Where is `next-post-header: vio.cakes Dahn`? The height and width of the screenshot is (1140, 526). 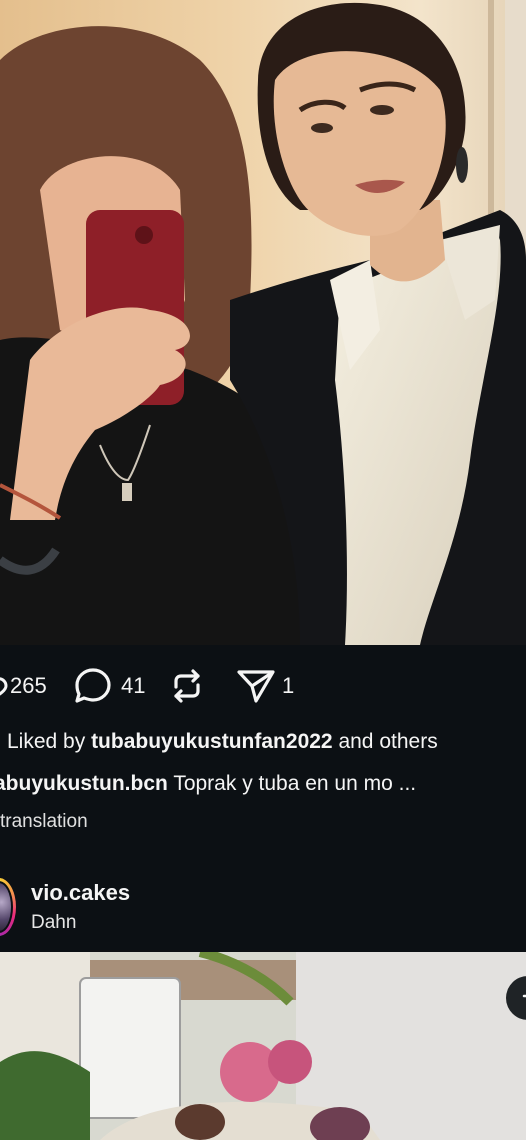 next-post-header: vio.cakes Dahn is located at coordinates (263, 909).